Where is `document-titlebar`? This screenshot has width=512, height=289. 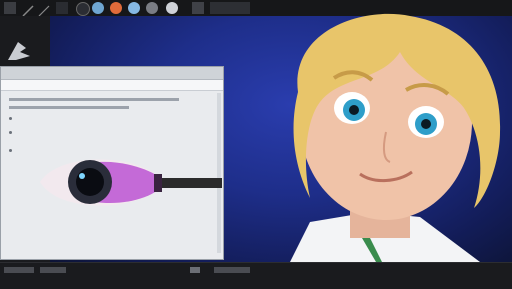 document-titlebar is located at coordinates (112, 73).